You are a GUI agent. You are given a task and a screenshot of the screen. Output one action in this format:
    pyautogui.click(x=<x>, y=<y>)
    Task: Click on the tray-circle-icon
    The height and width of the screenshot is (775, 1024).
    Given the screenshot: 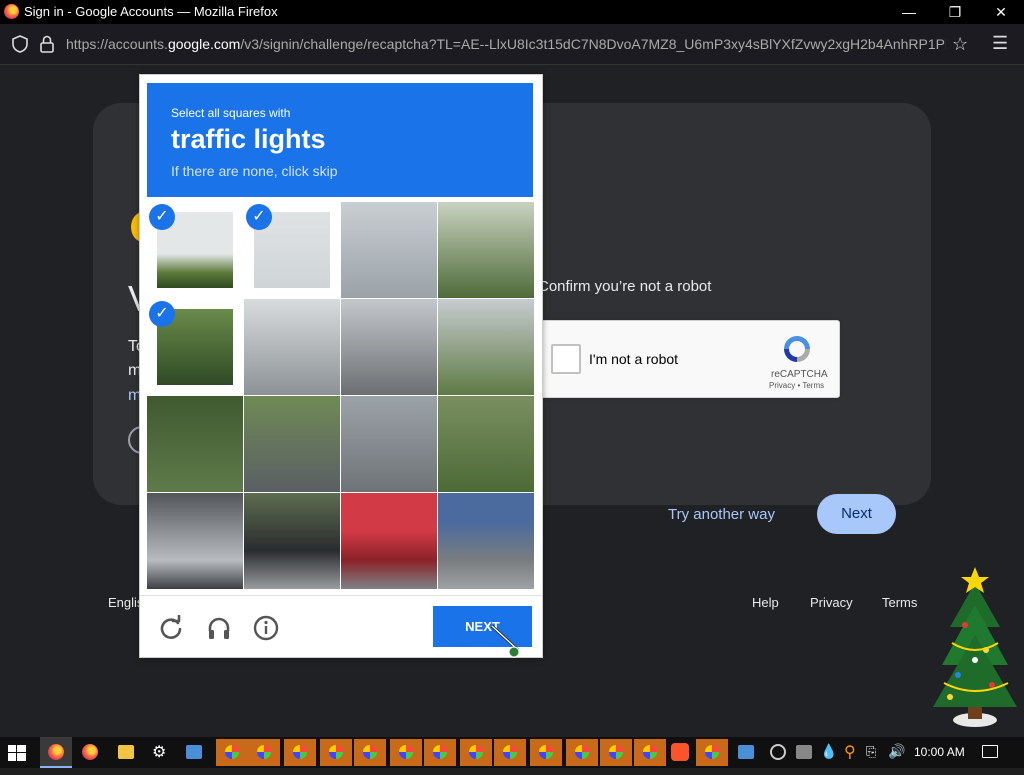 What is the action you would take?
    pyautogui.click(x=778, y=752)
    